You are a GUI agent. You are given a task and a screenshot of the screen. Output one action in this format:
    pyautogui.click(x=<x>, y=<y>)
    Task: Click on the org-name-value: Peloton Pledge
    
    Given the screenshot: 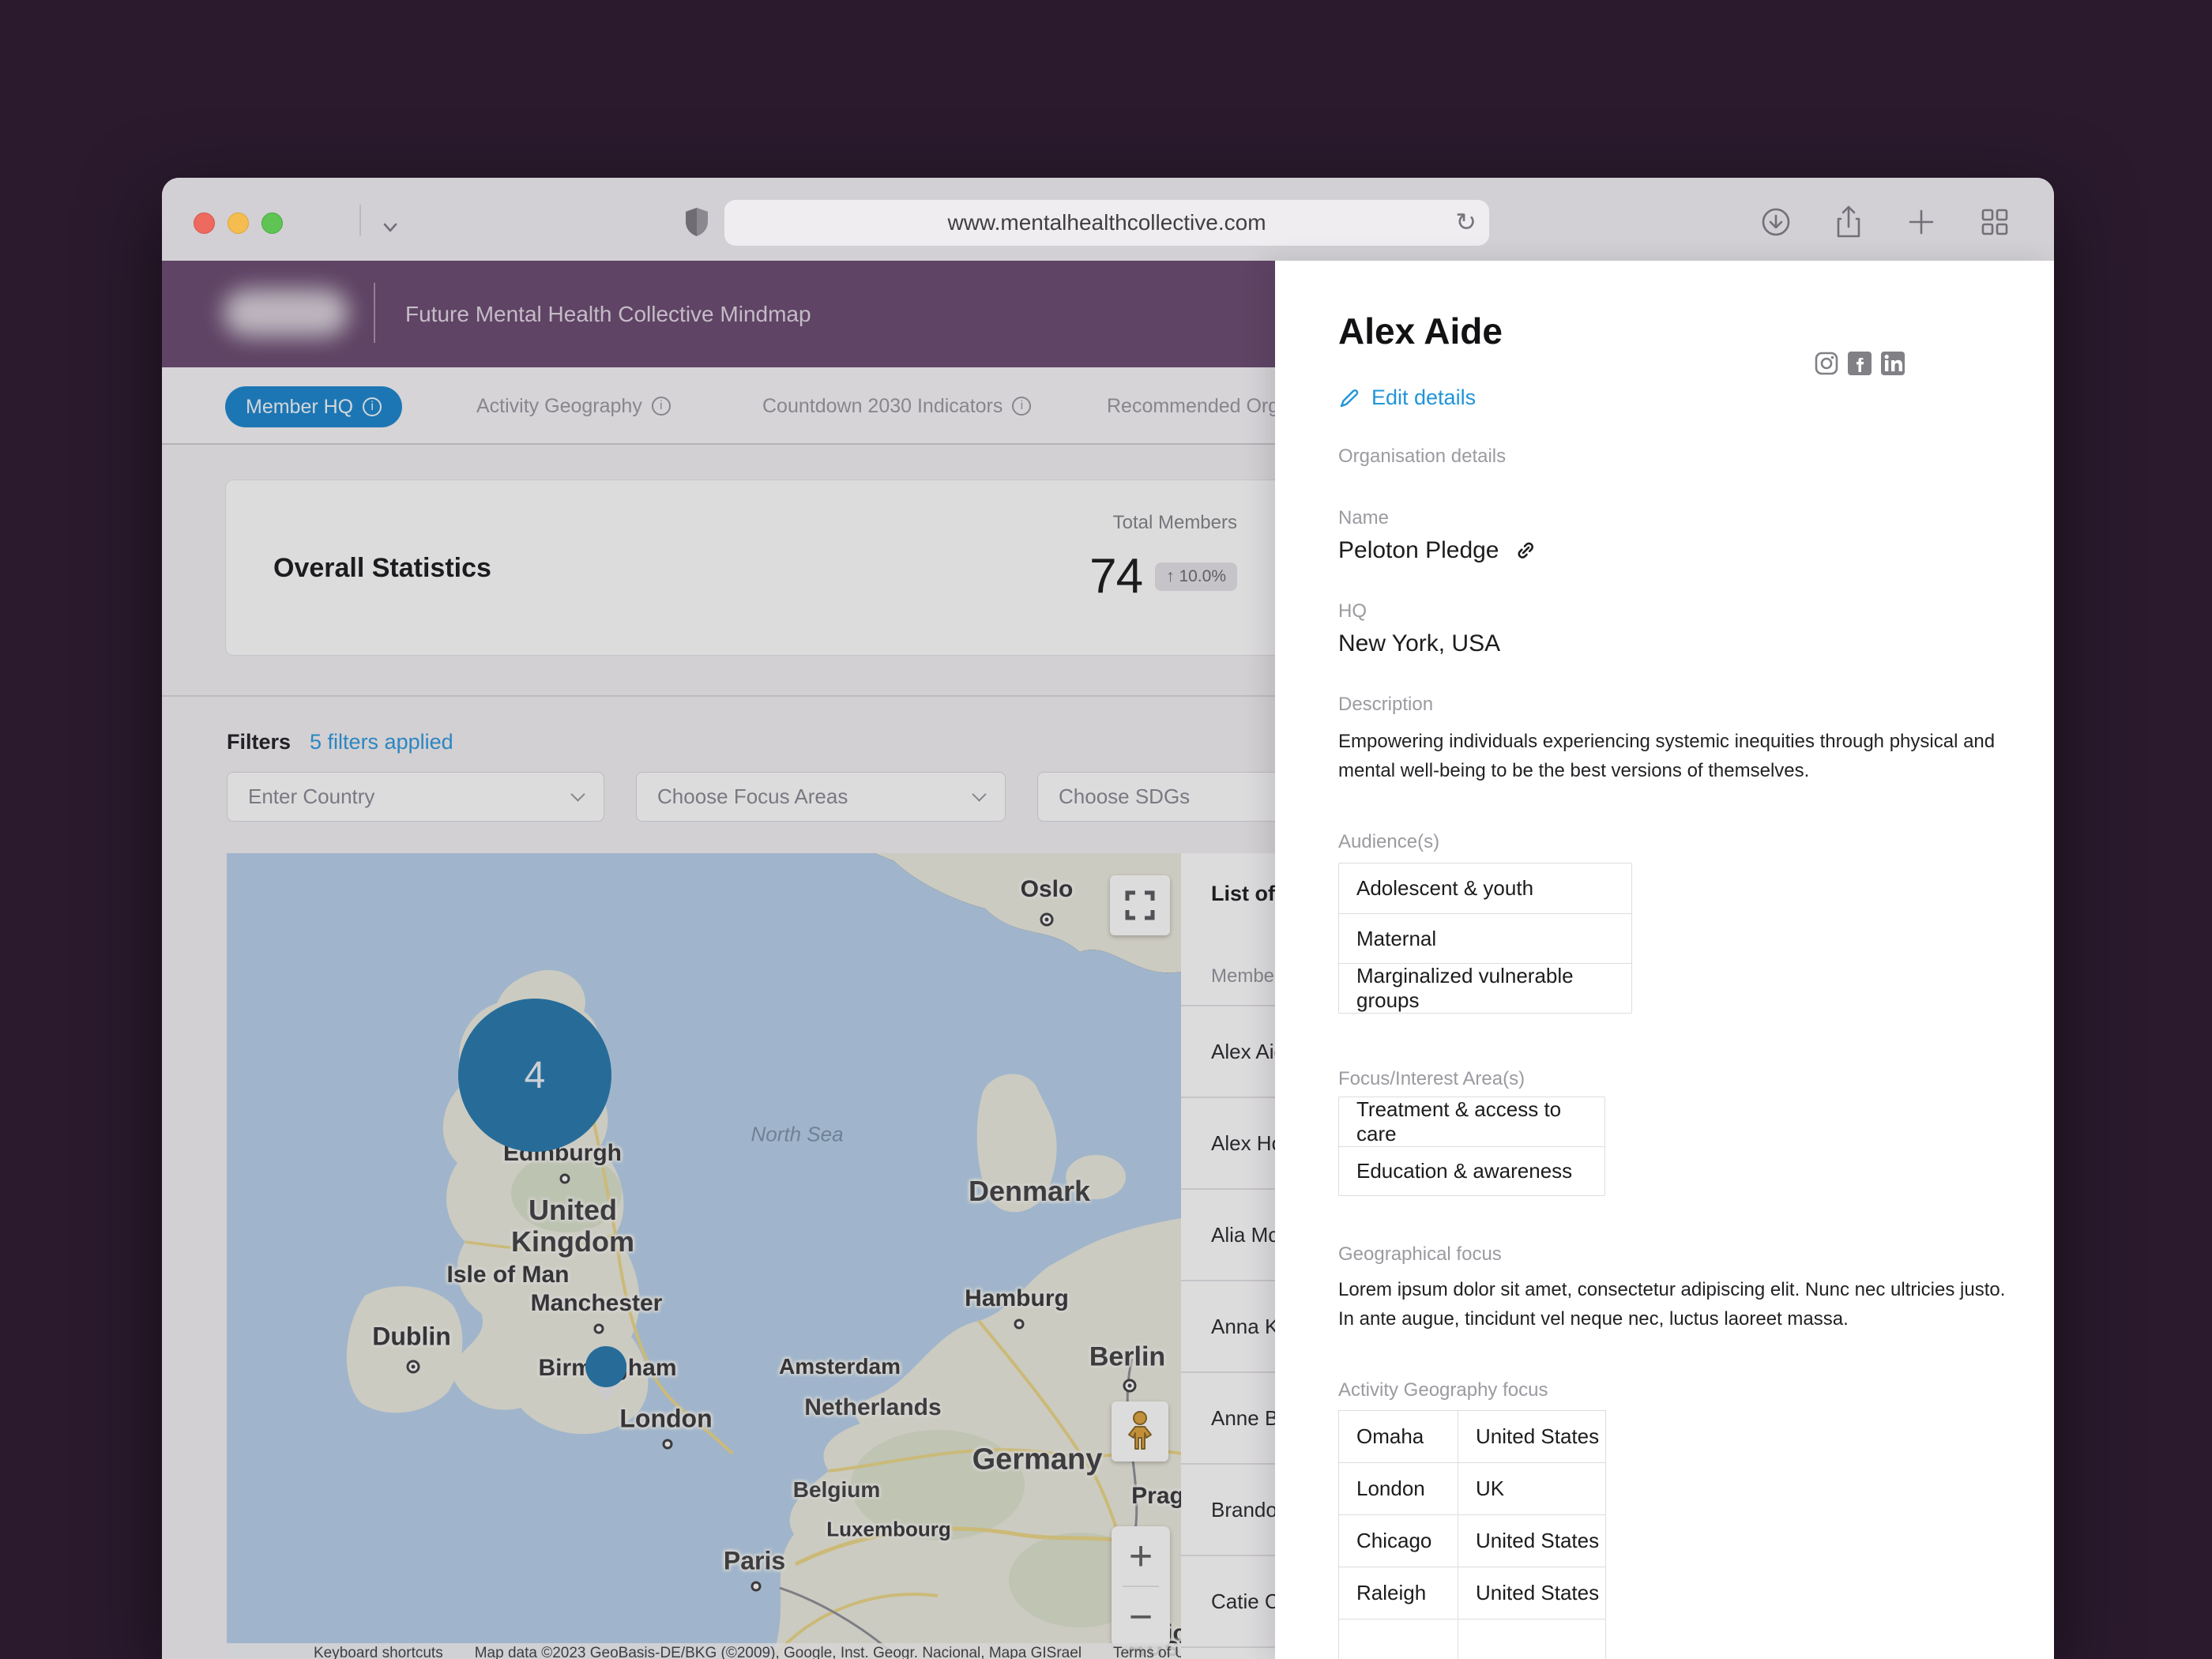 What is the action you would take?
    pyautogui.click(x=1437, y=551)
    